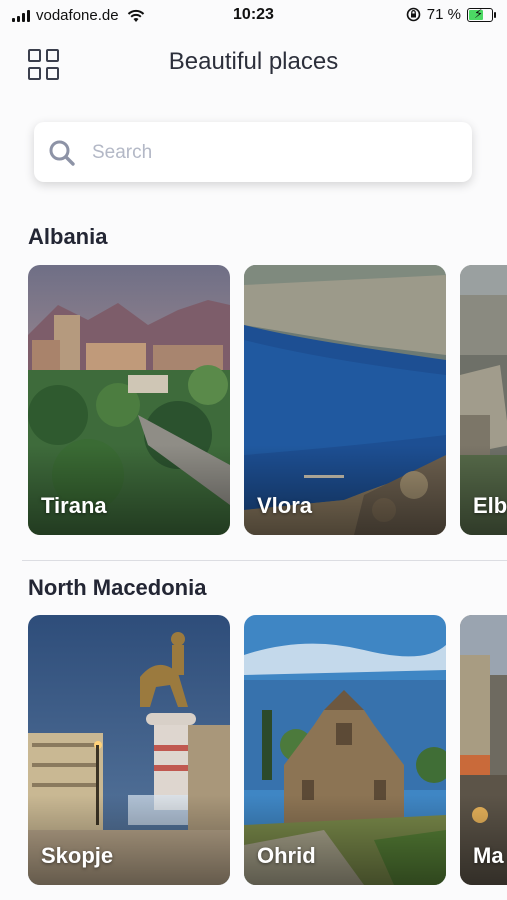 This screenshot has width=507, height=900. What do you see at coordinates (77, 855) in the screenshot?
I see `city-name: Skopje` at bounding box center [77, 855].